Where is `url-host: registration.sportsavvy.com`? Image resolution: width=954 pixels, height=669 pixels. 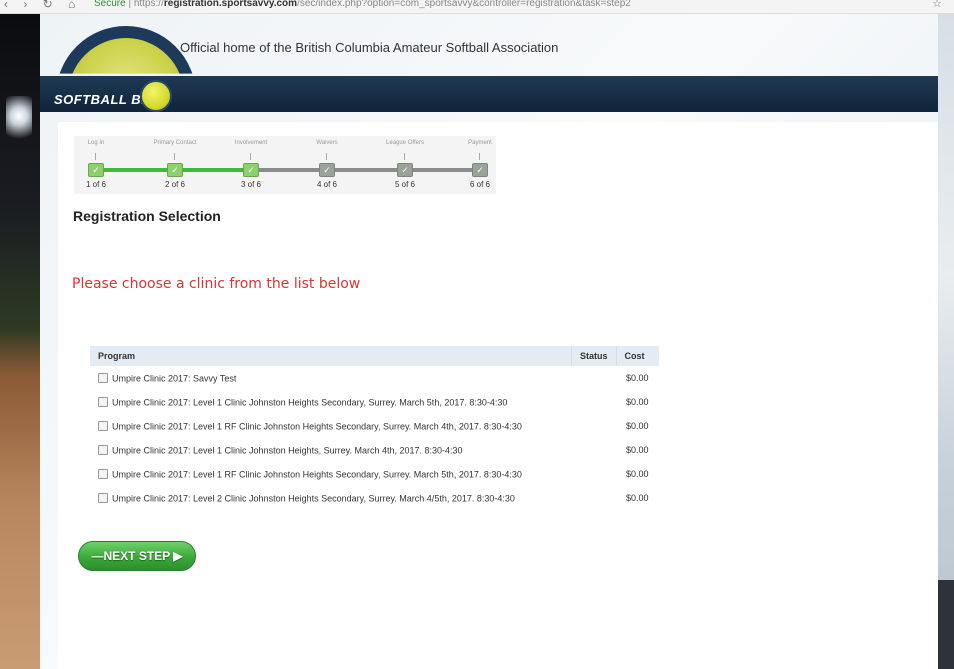 url-host: registration.sportsavvy.com is located at coordinates (230, 4).